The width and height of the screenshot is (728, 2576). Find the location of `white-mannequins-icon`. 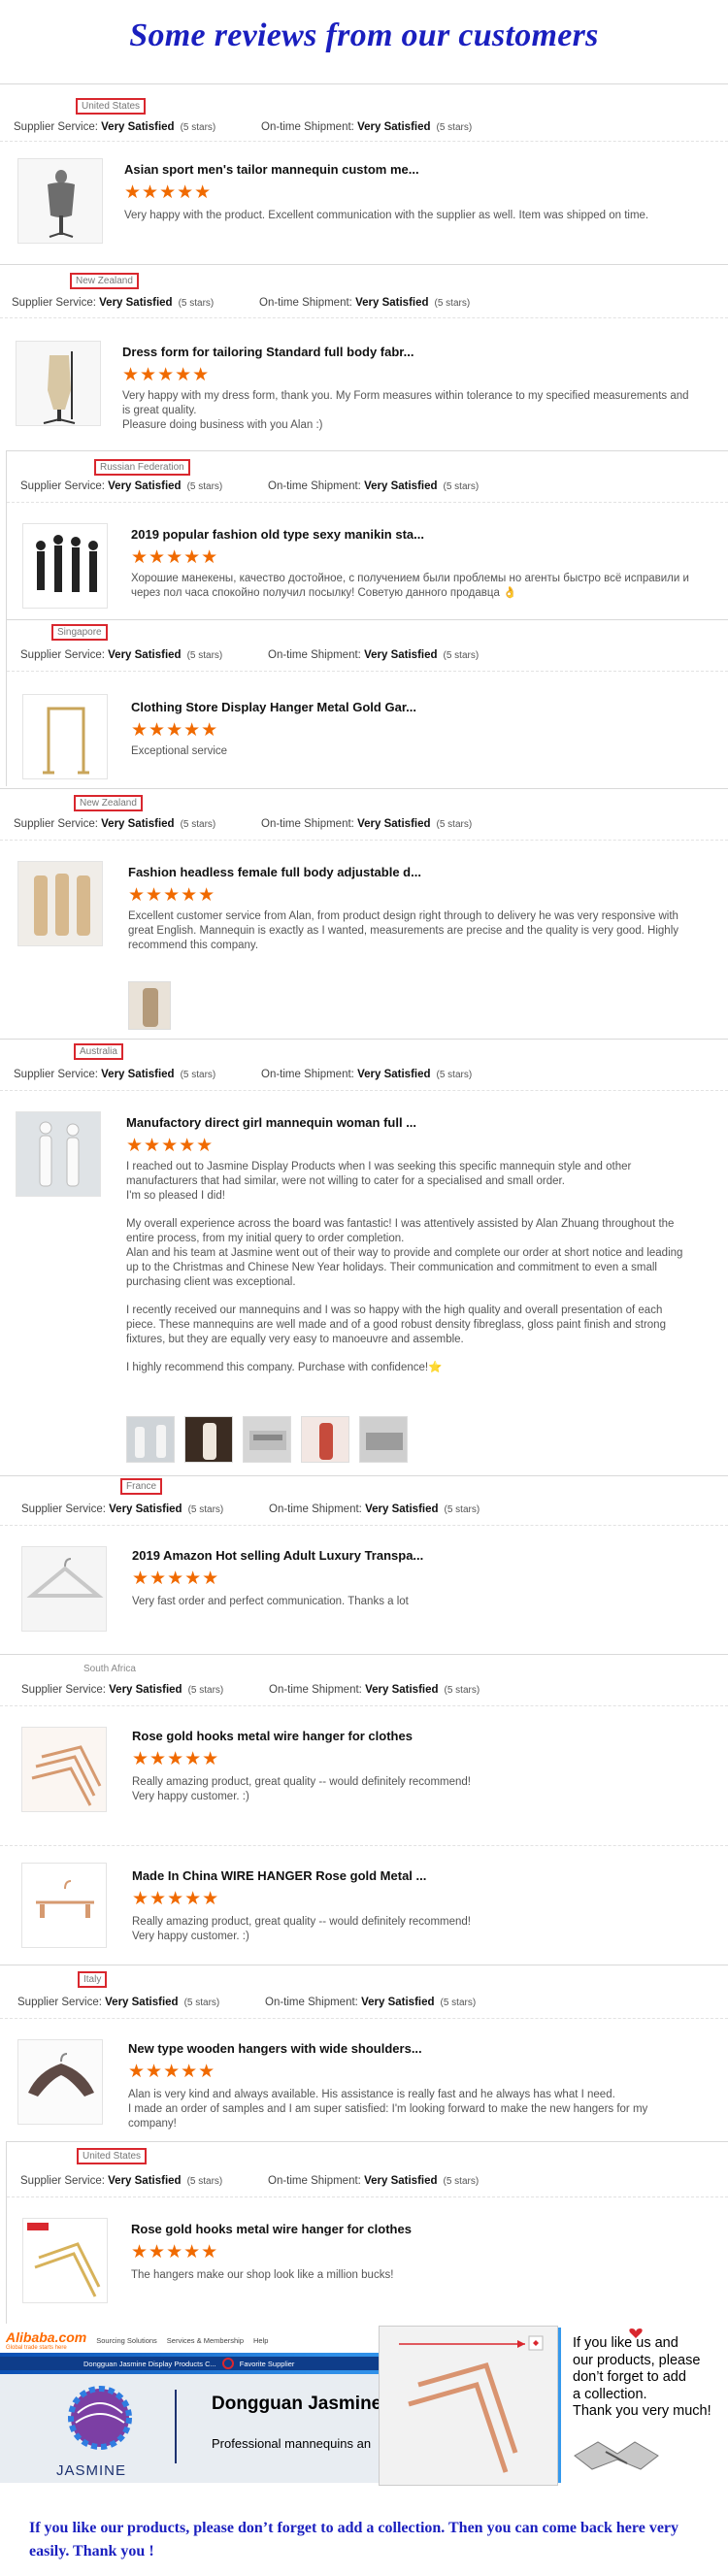

white-mannequins-icon is located at coordinates (58, 1154).